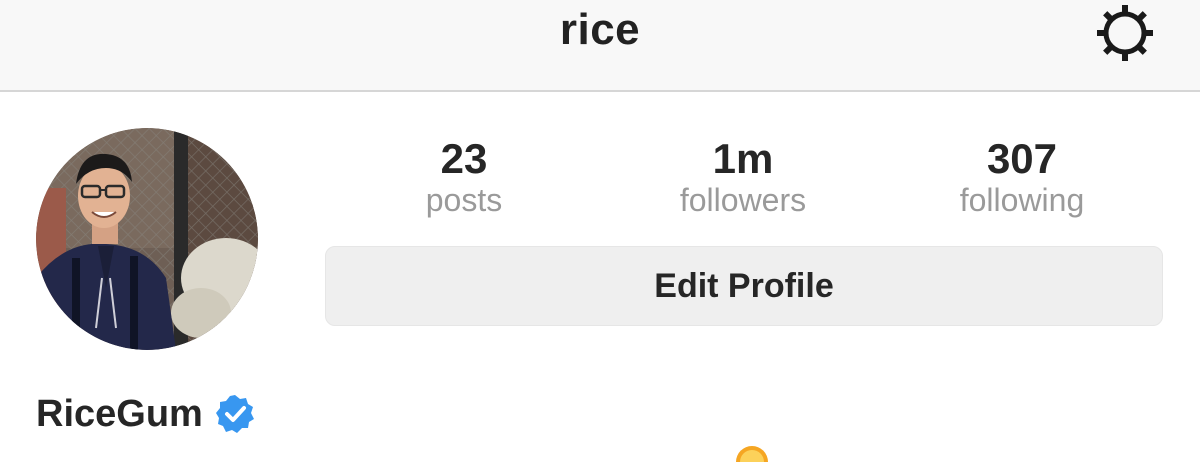 The width and height of the screenshot is (1200, 462). What do you see at coordinates (744, 286) in the screenshot?
I see `edit-profile-button: Edit Profile` at bounding box center [744, 286].